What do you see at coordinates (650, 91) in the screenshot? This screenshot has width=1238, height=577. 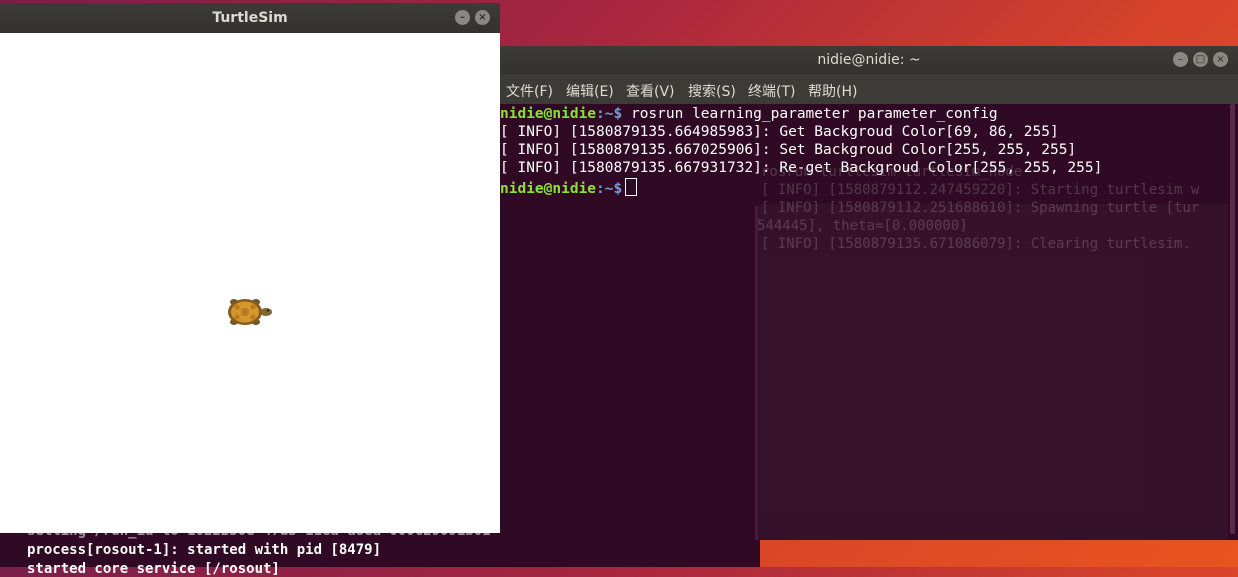 I see `menu-view: 查看(V)` at bounding box center [650, 91].